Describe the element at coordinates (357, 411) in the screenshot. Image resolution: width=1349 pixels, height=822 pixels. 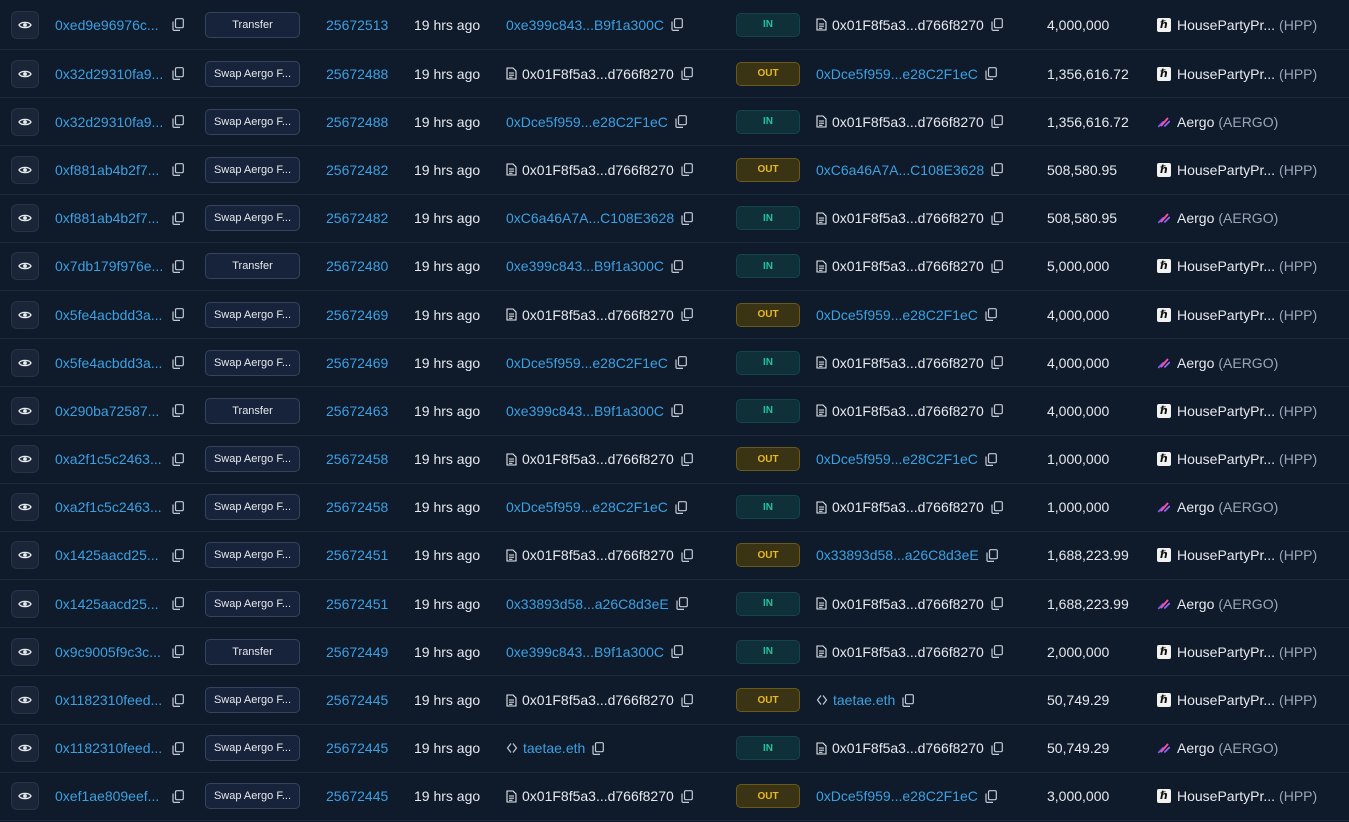
I see `block-link: 25672463` at that location.